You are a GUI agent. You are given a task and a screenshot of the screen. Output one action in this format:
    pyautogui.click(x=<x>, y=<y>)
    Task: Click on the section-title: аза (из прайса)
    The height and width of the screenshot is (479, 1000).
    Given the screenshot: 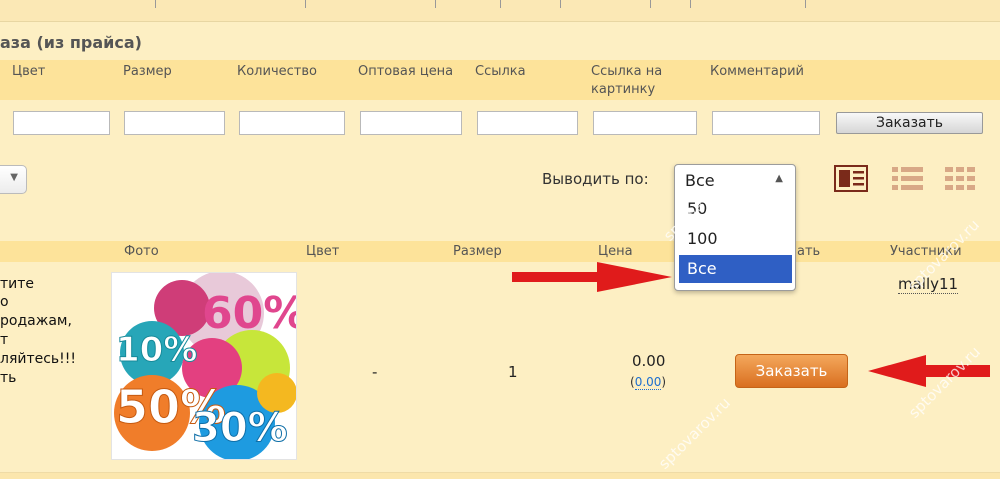 What is the action you would take?
    pyautogui.click(x=71, y=42)
    